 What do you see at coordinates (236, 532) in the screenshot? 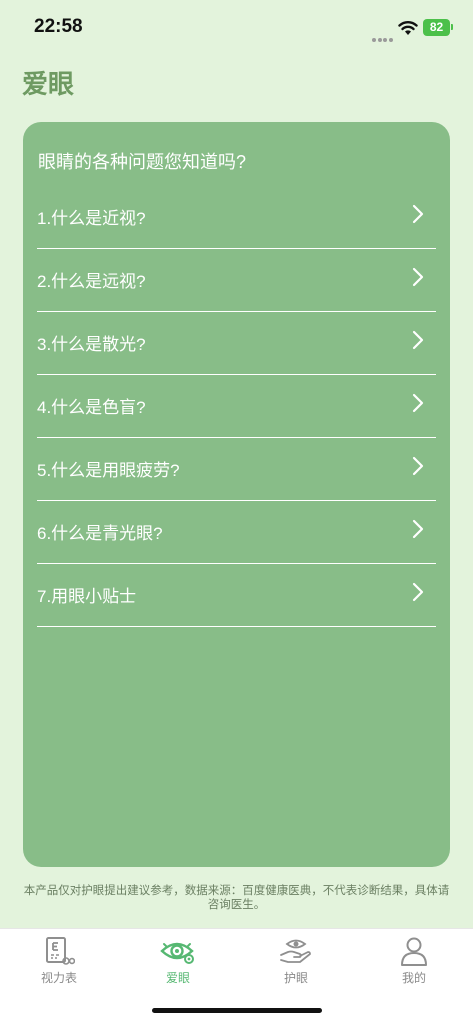
I see `faq-item-glaucoma: 6.什么是青光眼?` at bounding box center [236, 532].